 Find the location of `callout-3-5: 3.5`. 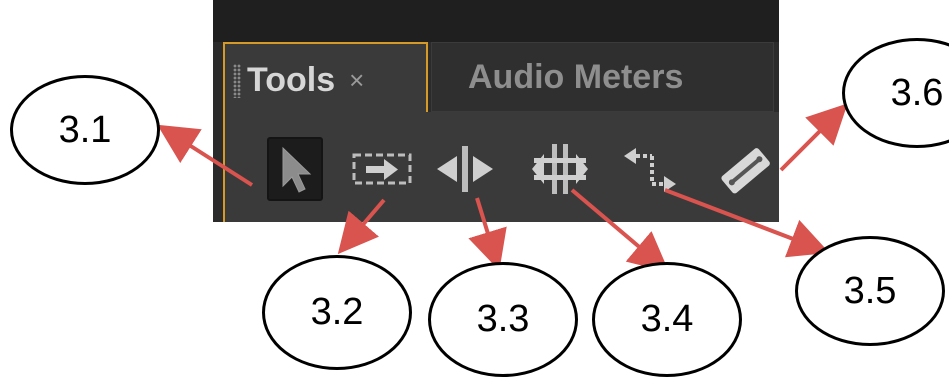

callout-3-5: 3.5 is located at coordinates (870, 291).